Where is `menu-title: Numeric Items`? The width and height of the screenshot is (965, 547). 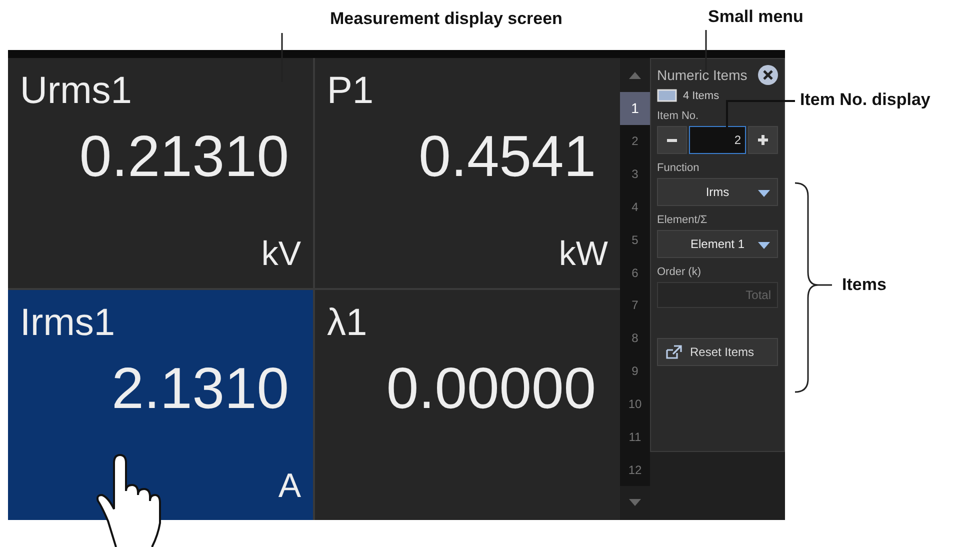
menu-title: Numeric Items is located at coordinates (702, 75).